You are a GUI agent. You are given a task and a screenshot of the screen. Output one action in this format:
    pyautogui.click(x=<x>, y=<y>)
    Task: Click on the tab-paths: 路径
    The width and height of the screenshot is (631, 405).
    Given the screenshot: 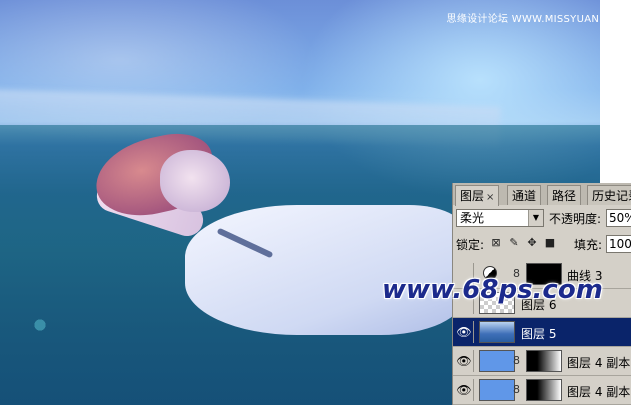 What is the action you would take?
    pyautogui.click(x=564, y=195)
    